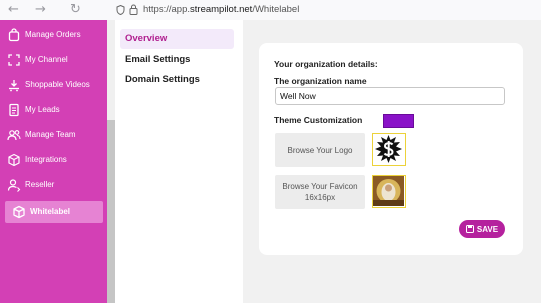  What do you see at coordinates (326, 64) in the screenshot?
I see `section-title: Your organization details:` at bounding box center [326, 64].